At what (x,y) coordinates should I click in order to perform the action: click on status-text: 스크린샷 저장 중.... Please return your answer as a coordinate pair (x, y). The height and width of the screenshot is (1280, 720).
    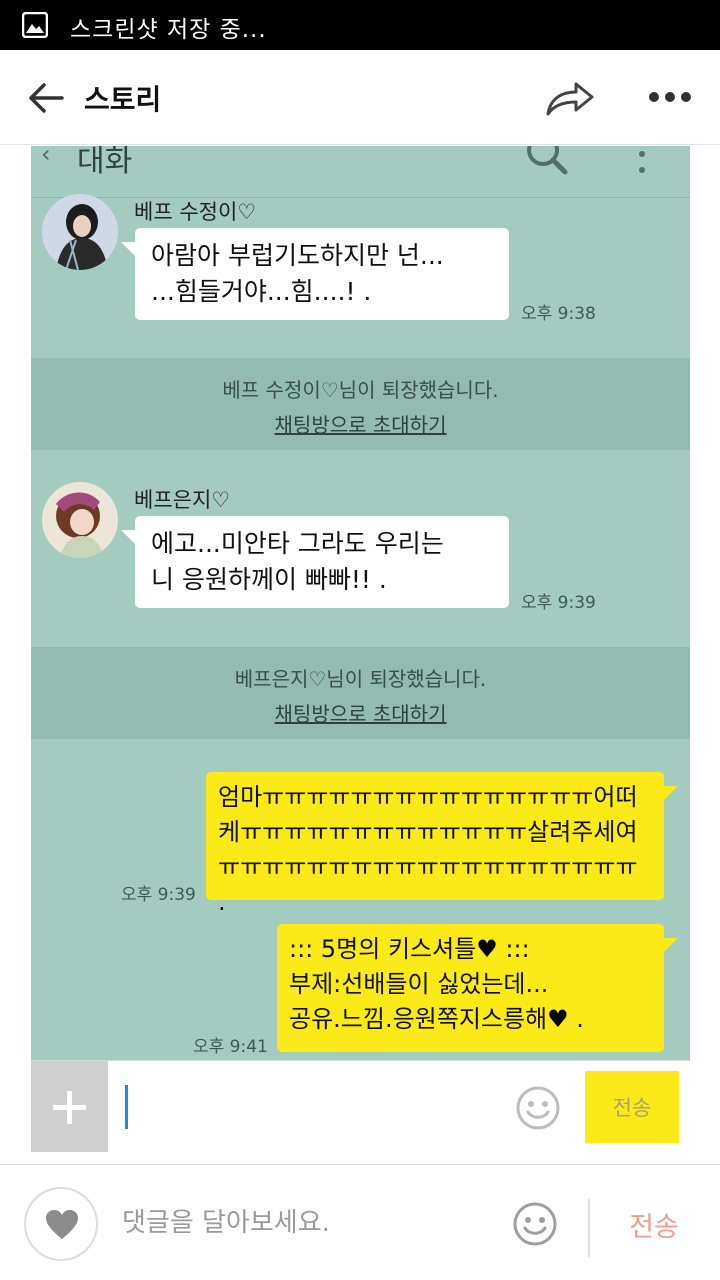
    Looking at the image, I should click on (168, 30).